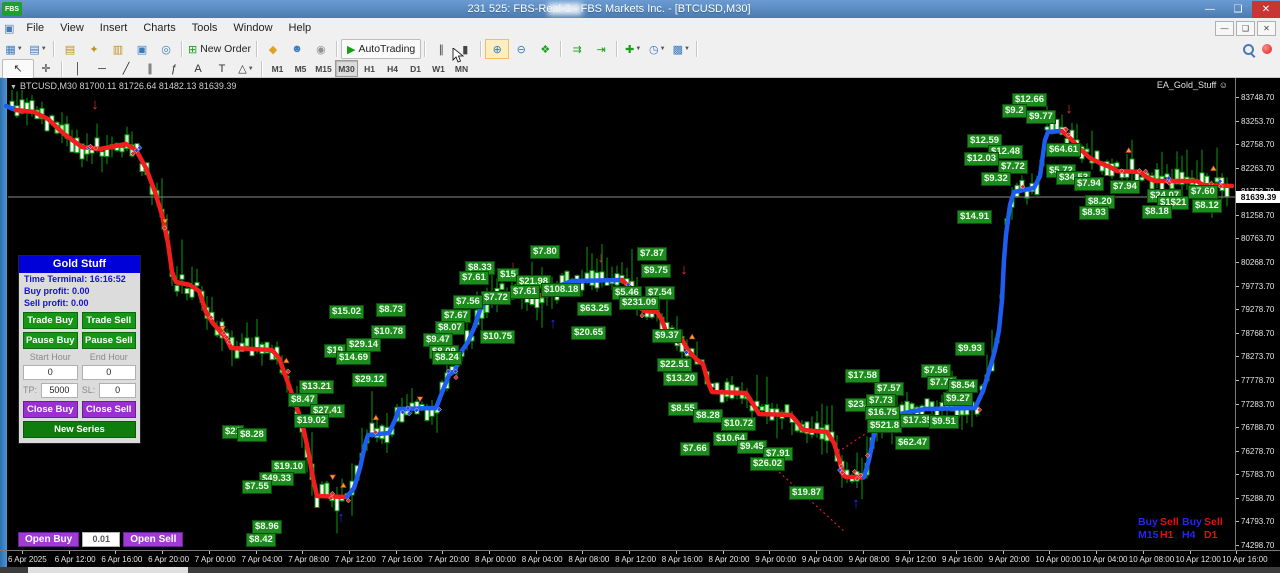  Describe the element at coordinates (79, 429) in the screenshot. I see `new-series-button: New Series` at that location.